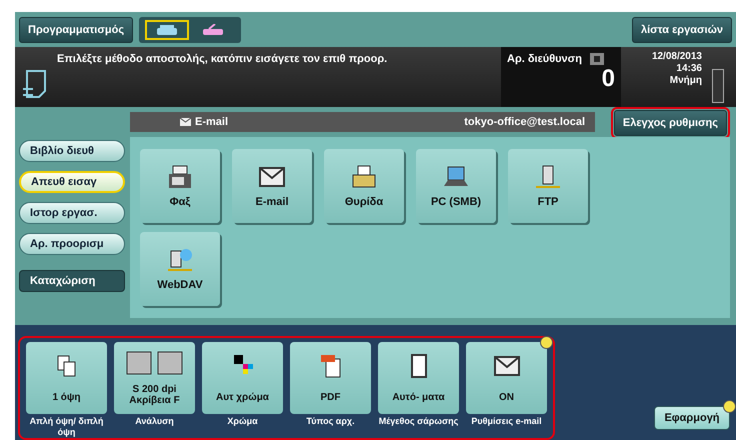 The height and width of the screenshot is (440, 736). What do you see at coordinates (682, 29) in the screenshot?
I see `job-list-button: λίστα εργασιών` at bounding box center [682, 29].